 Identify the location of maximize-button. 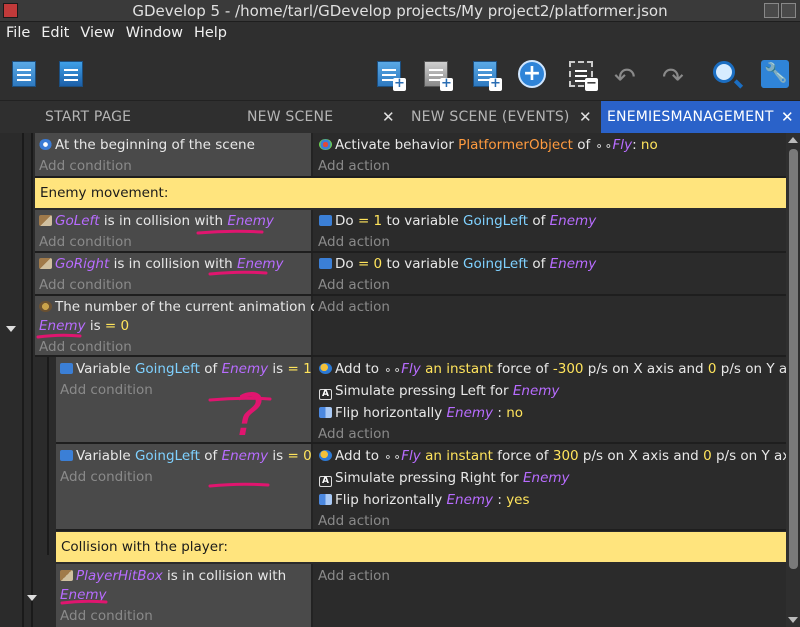
(788, 10).